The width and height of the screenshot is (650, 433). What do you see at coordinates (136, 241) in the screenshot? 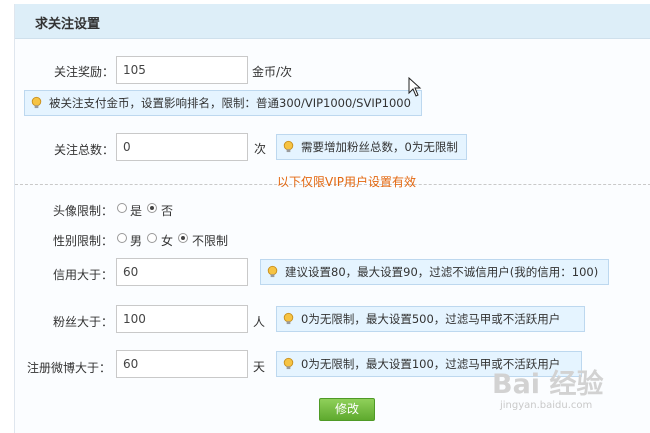
I see `gender-option-male: 男` at bounding box center [136, 241].